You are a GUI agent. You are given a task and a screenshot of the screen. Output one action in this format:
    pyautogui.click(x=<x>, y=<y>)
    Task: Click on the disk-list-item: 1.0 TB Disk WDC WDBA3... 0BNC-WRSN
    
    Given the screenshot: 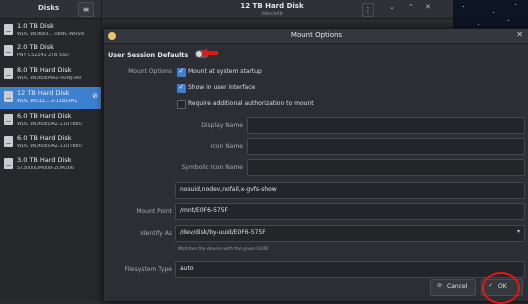 What is the action you would take?
    pyautogui.click(x=50, y=30)
    